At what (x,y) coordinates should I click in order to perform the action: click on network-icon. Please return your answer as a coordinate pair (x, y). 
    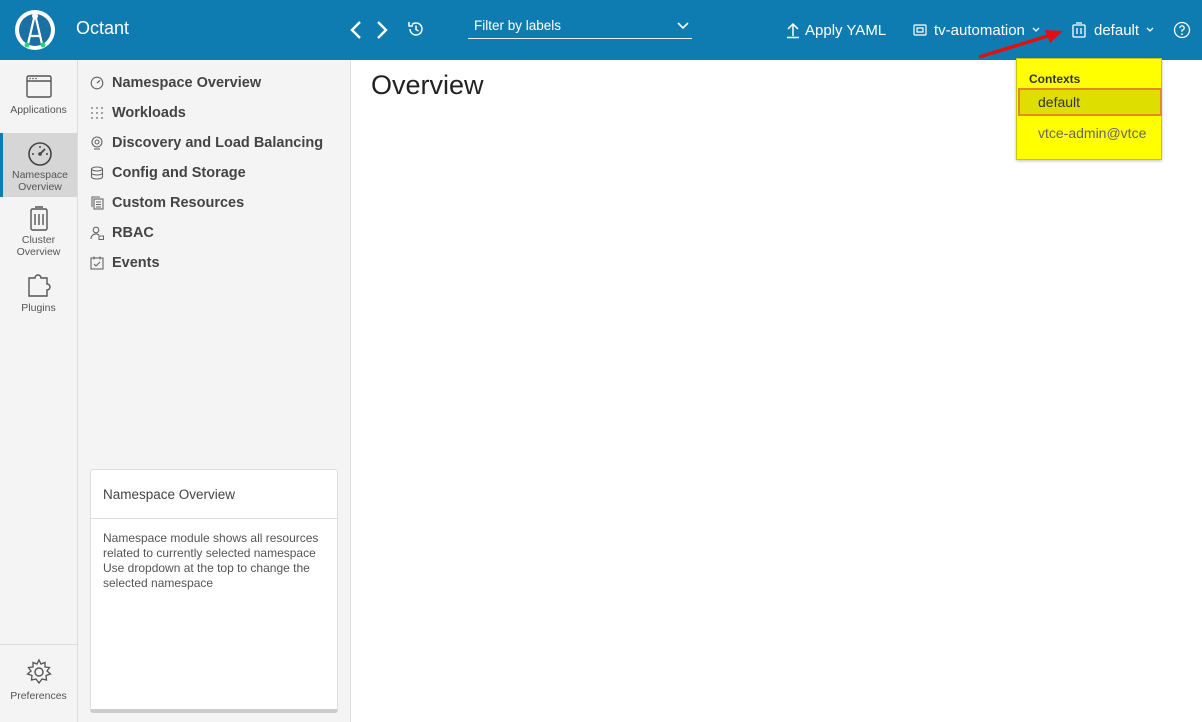
    Looking at the image, I should click on (97, 143).